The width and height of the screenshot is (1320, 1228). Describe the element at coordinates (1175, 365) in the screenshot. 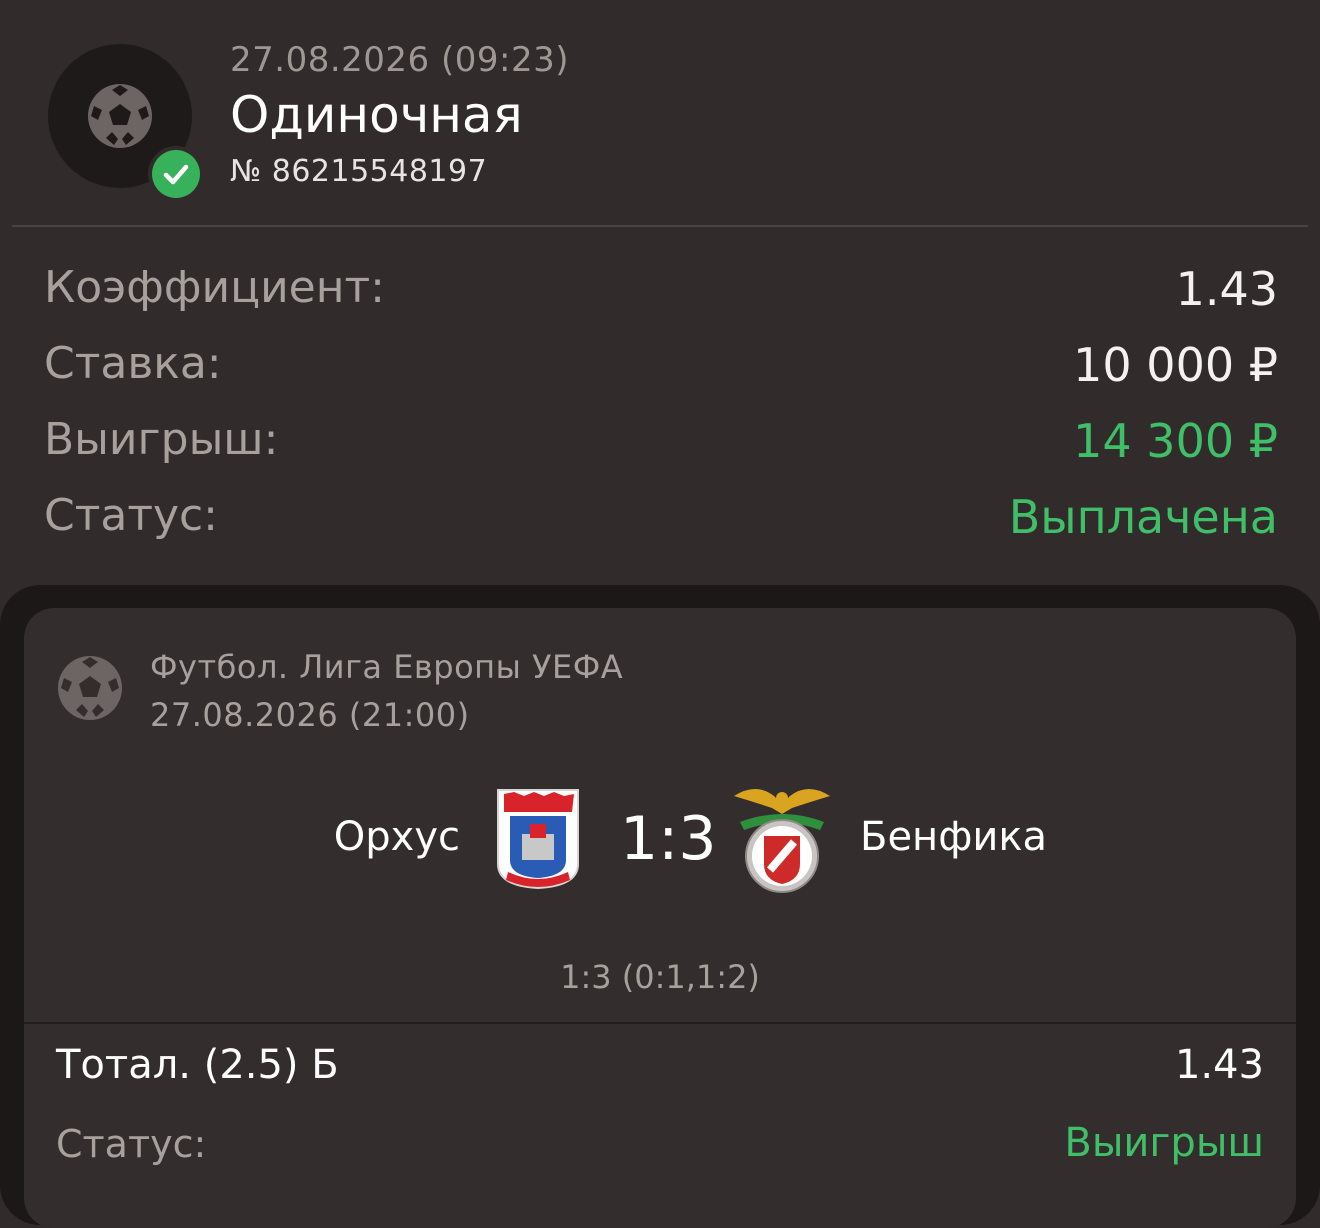

I see `stake-value: 10 000 ₽` at that location.